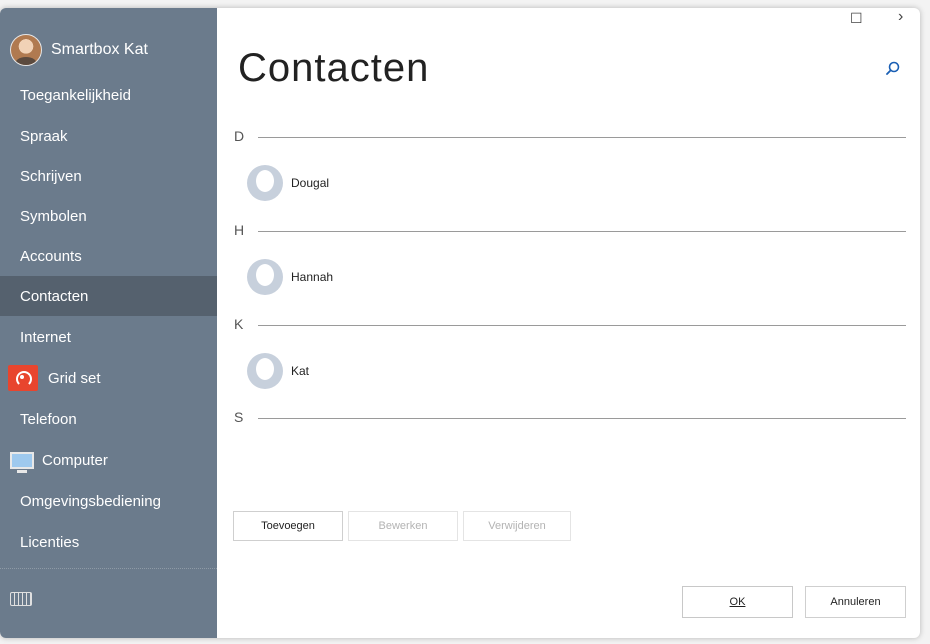  What do you see at coordinates (239, 324) in the screenshot?
I see `group-letter: K` at bounding box center [239, 324].